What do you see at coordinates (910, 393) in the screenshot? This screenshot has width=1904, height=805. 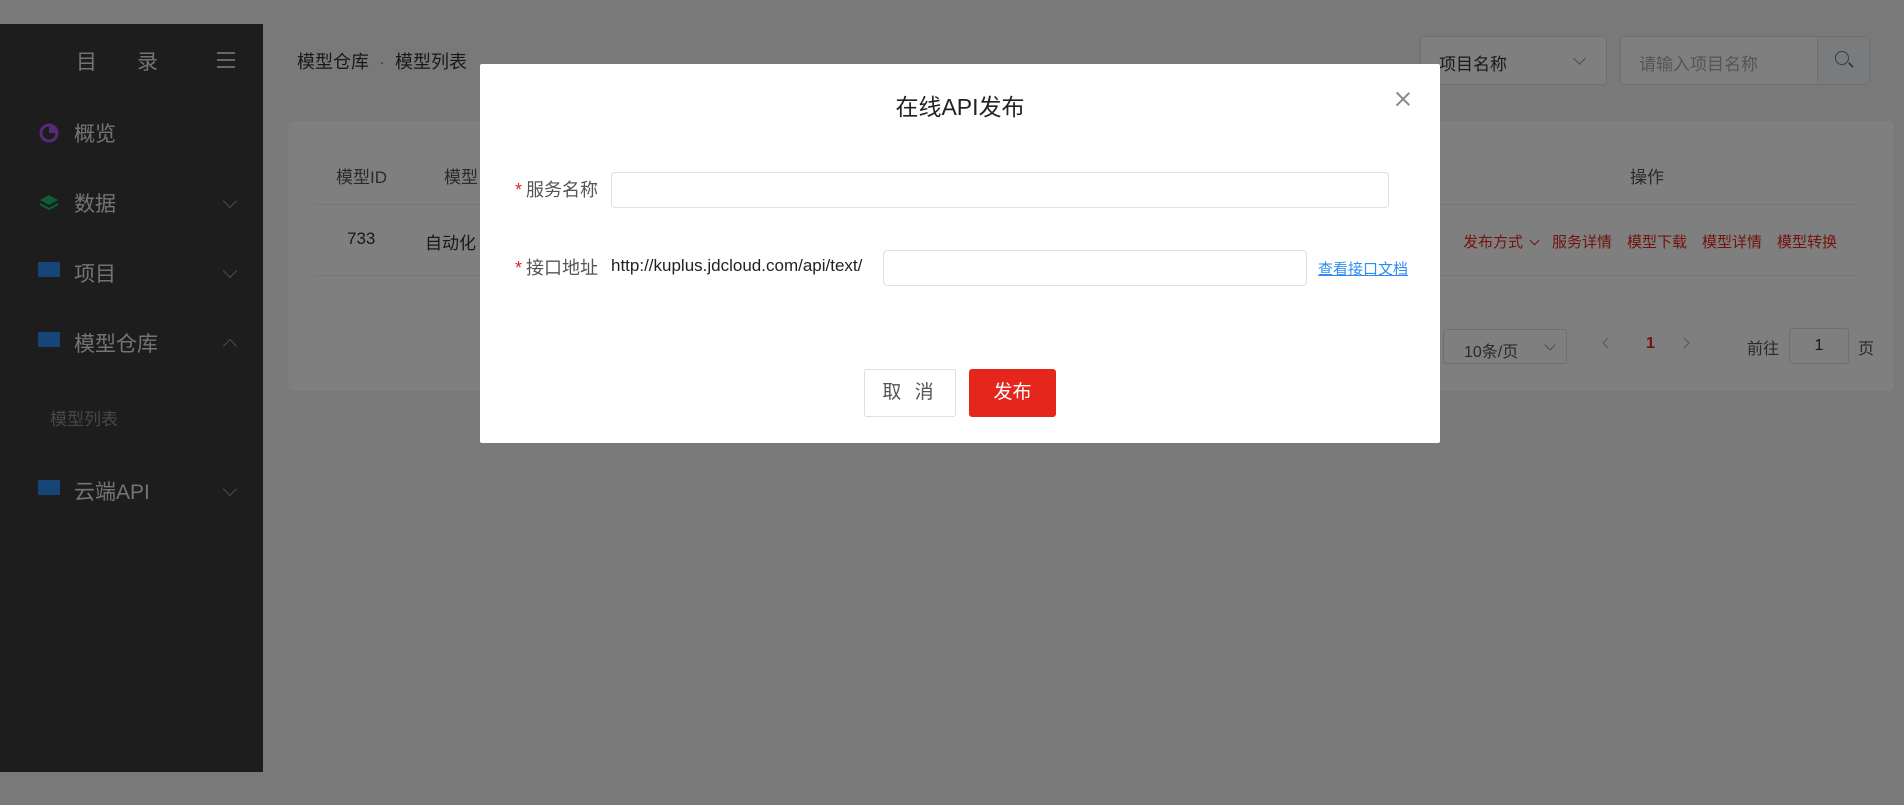 I see `cancel-button: 取 消` at bounding box center [910, 393].